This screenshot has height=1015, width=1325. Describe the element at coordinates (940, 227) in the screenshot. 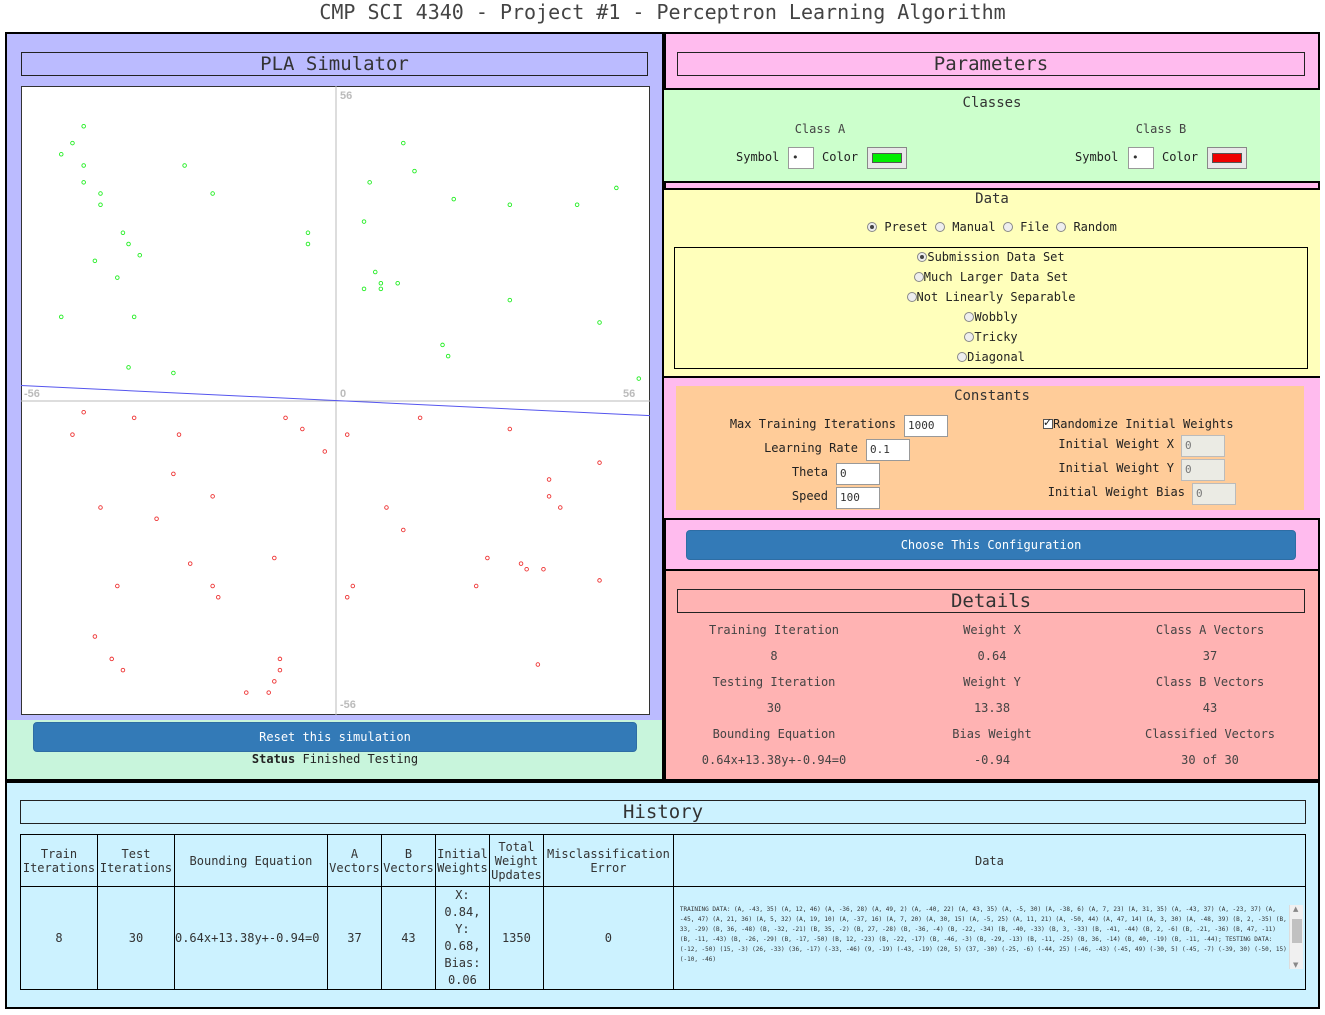

I see `source-manual-radio` at that location.